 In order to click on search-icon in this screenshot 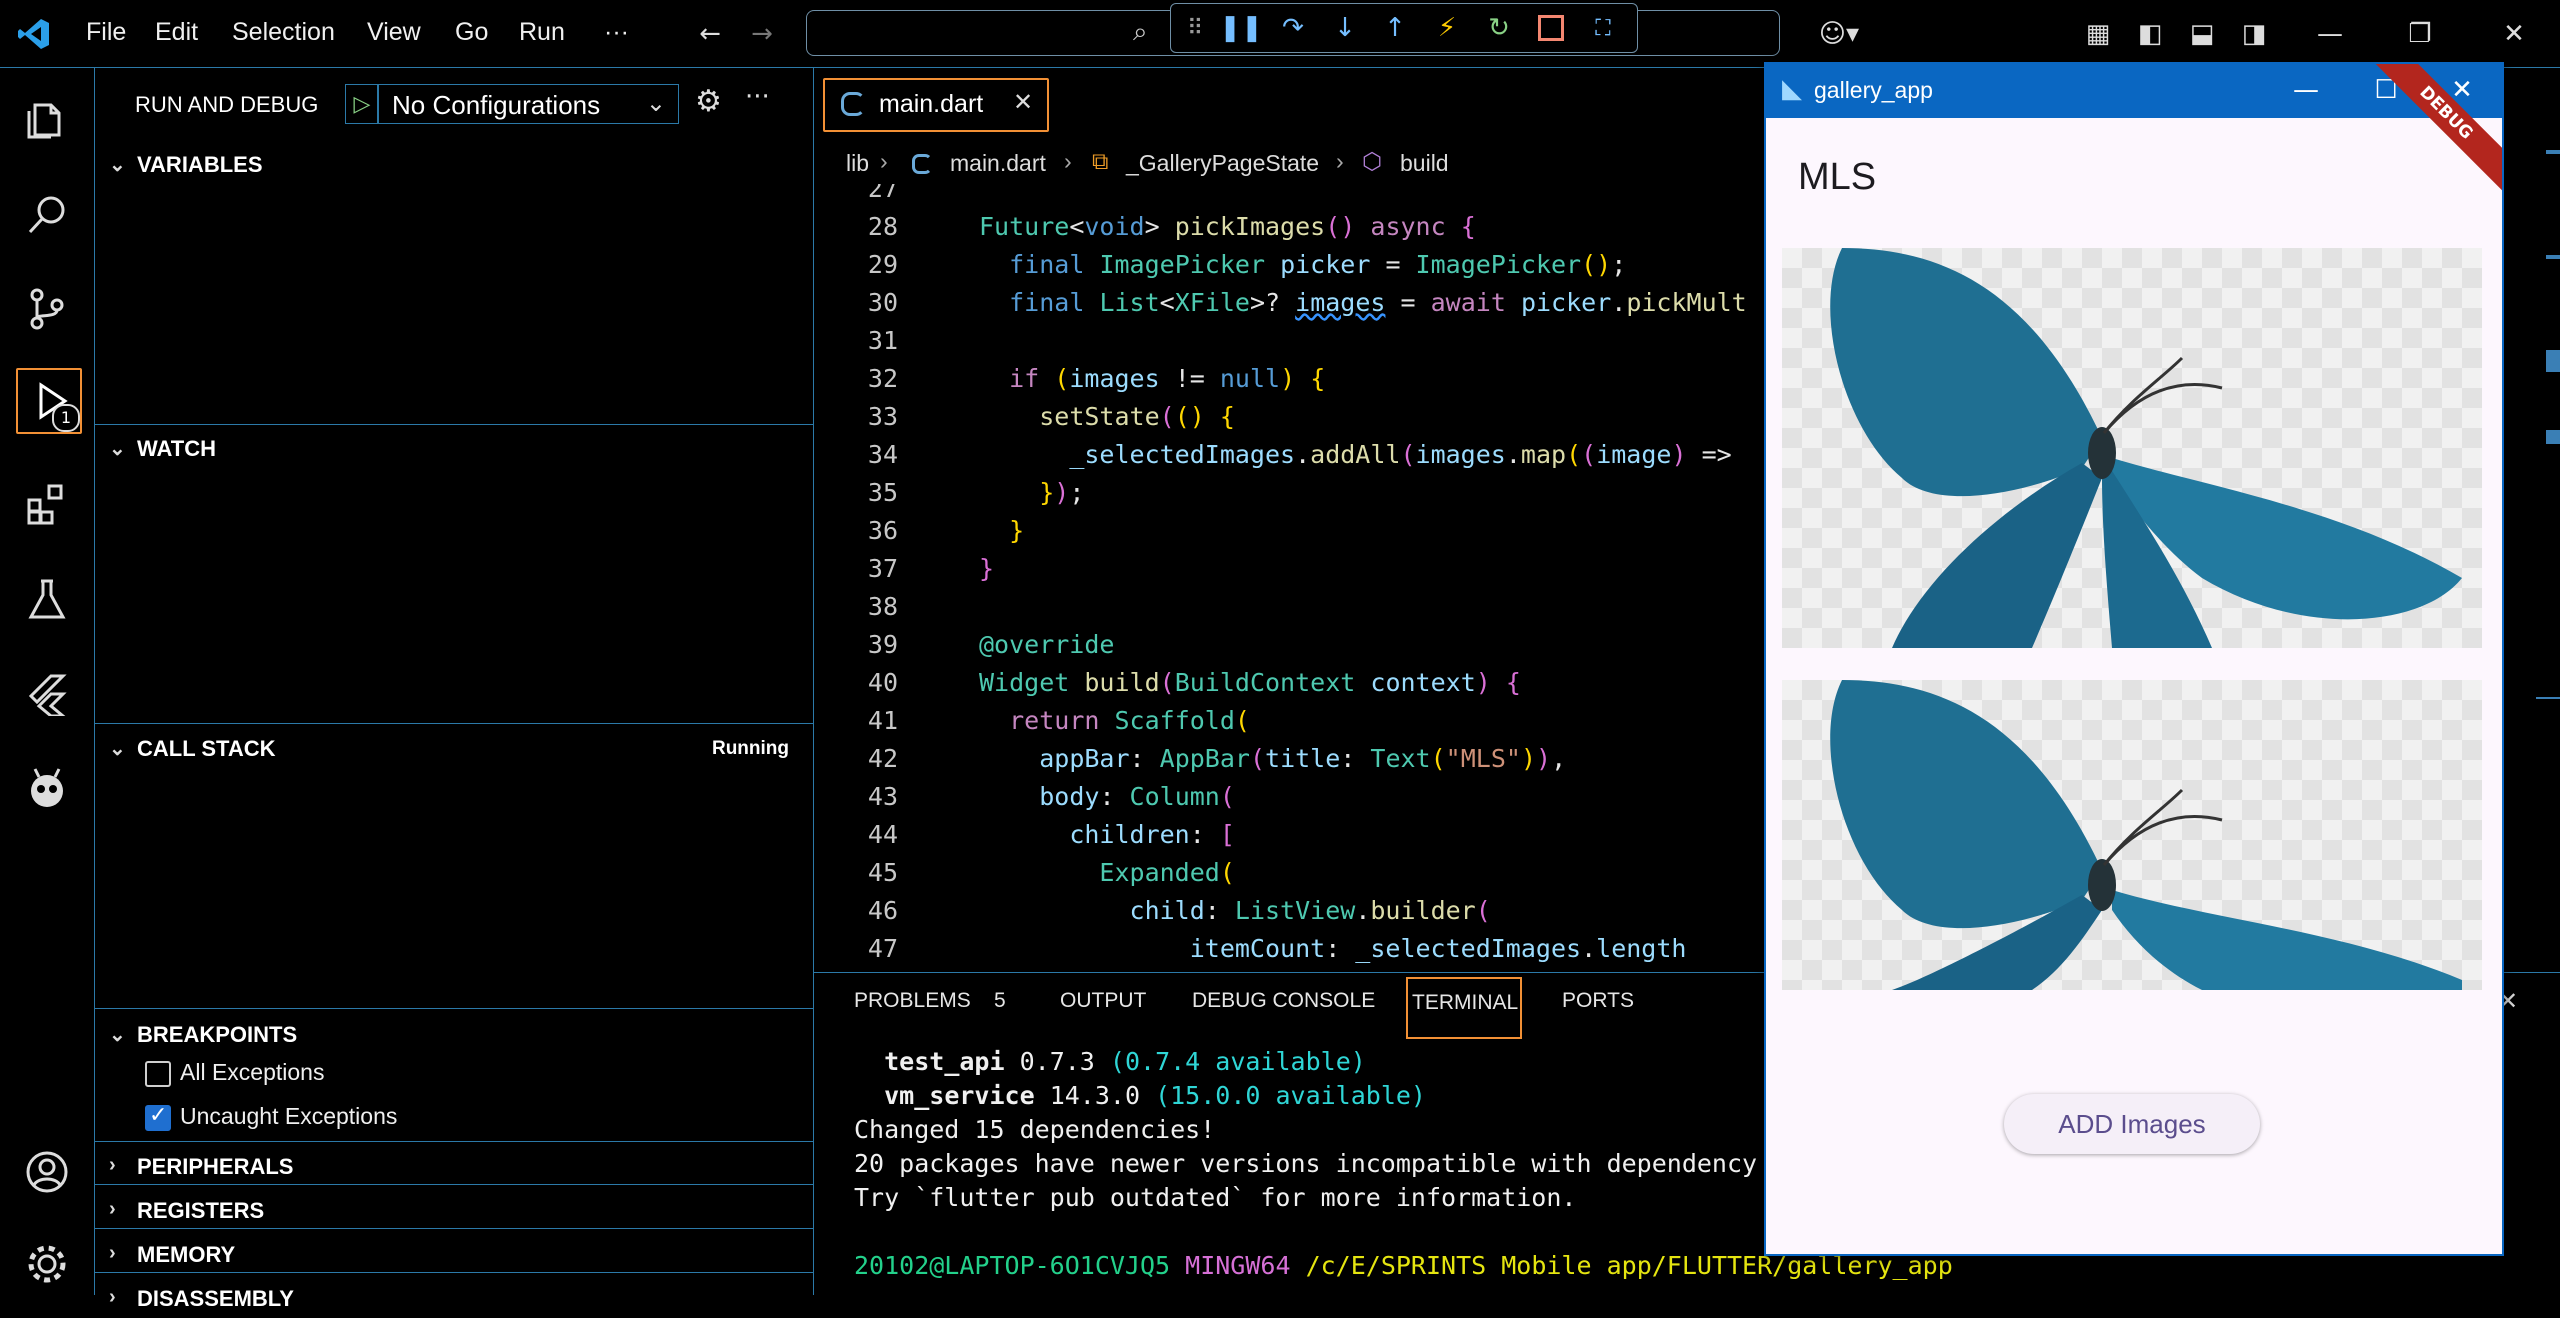, I will do `click(47, 214)`.